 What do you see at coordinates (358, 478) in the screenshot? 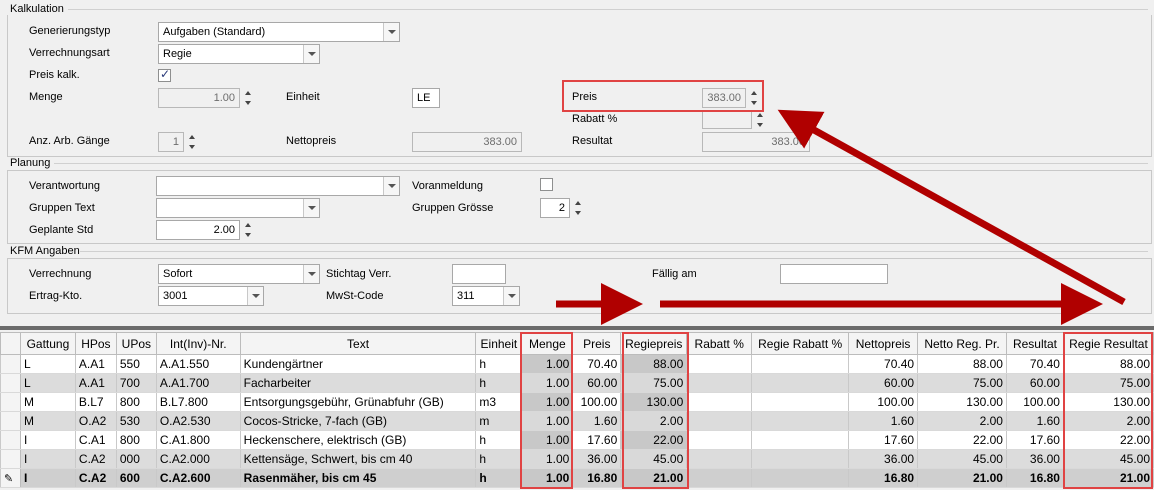
I see `table-cell: Rasenmäher, bis cm 45` at bounding box center [358, 478].